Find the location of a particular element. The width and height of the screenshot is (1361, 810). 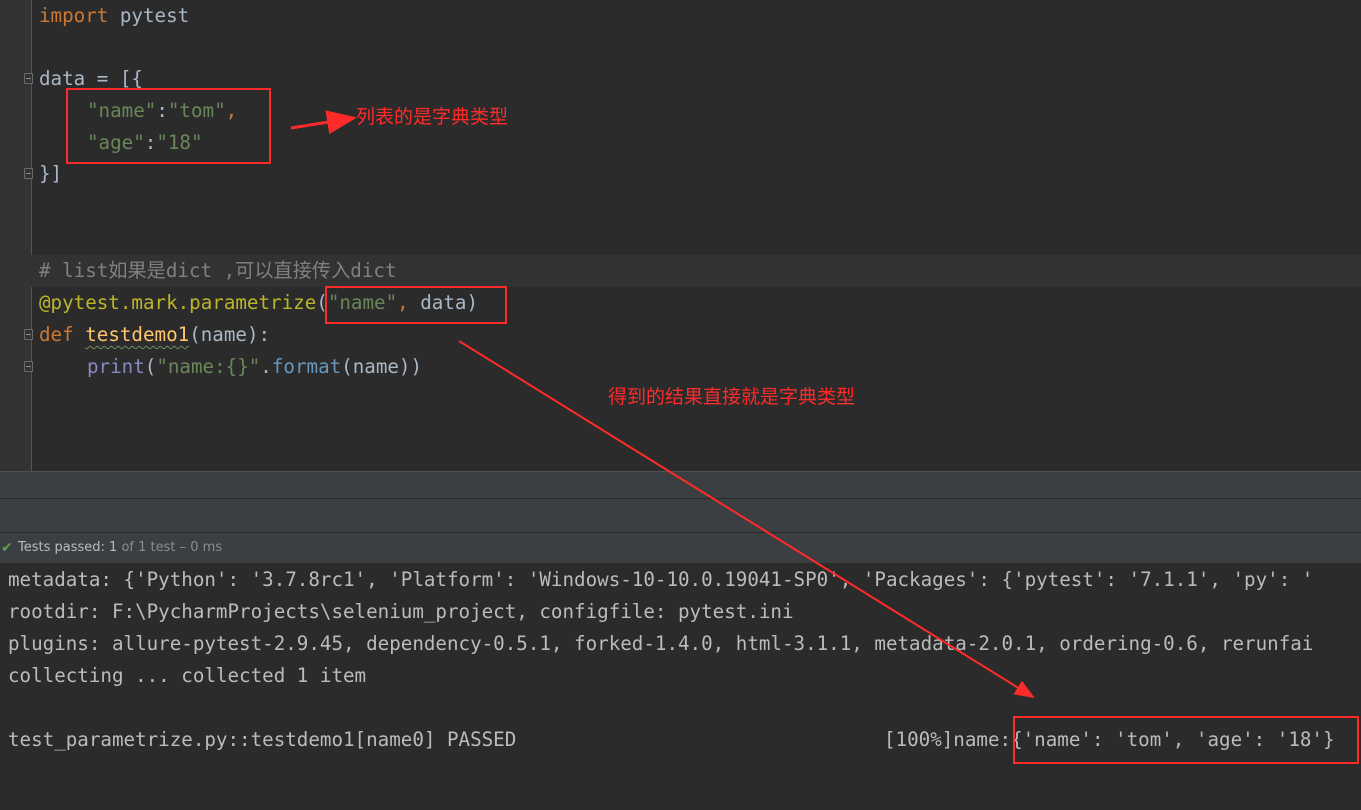

code-line: def testdemo1(name): is located at coordinates (154, 335).